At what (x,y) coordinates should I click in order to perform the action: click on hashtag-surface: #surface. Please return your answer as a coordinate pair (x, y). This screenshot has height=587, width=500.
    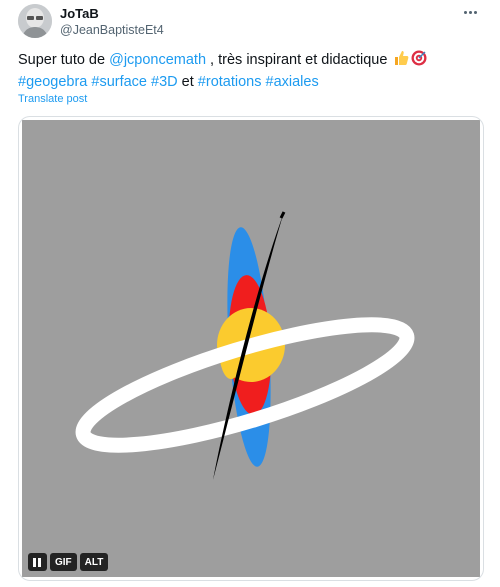
    Looking at the image, I should click on (119, 82).